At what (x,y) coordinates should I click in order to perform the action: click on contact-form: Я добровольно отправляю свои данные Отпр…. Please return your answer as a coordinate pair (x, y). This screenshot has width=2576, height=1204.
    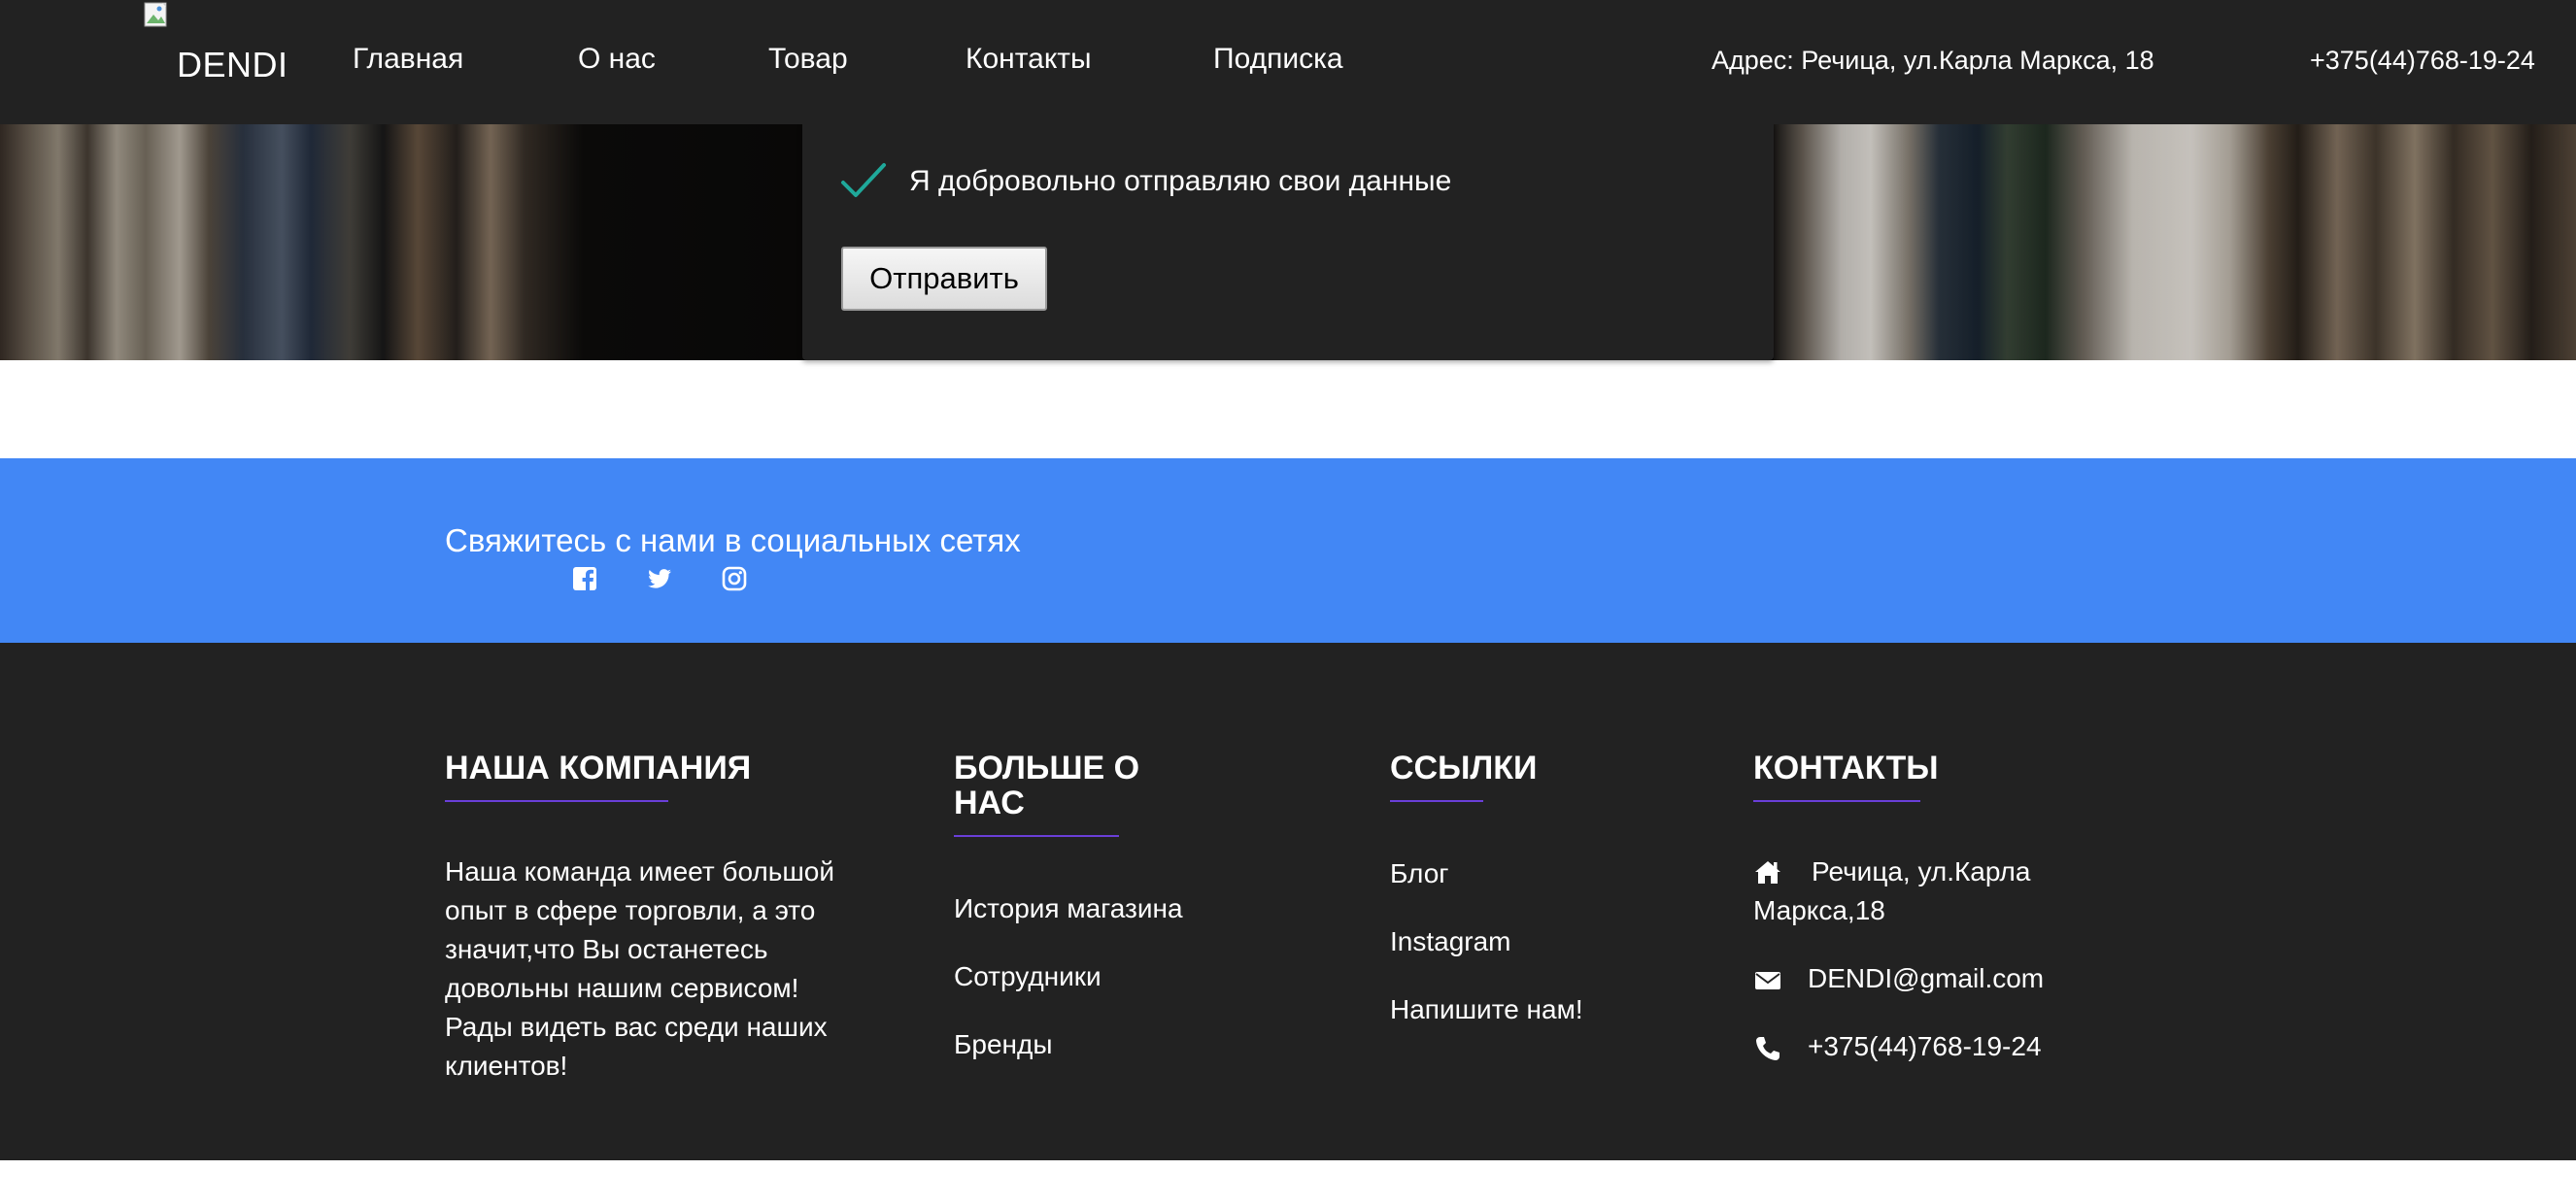
    Looking at the image, I should click on (1288, 242).